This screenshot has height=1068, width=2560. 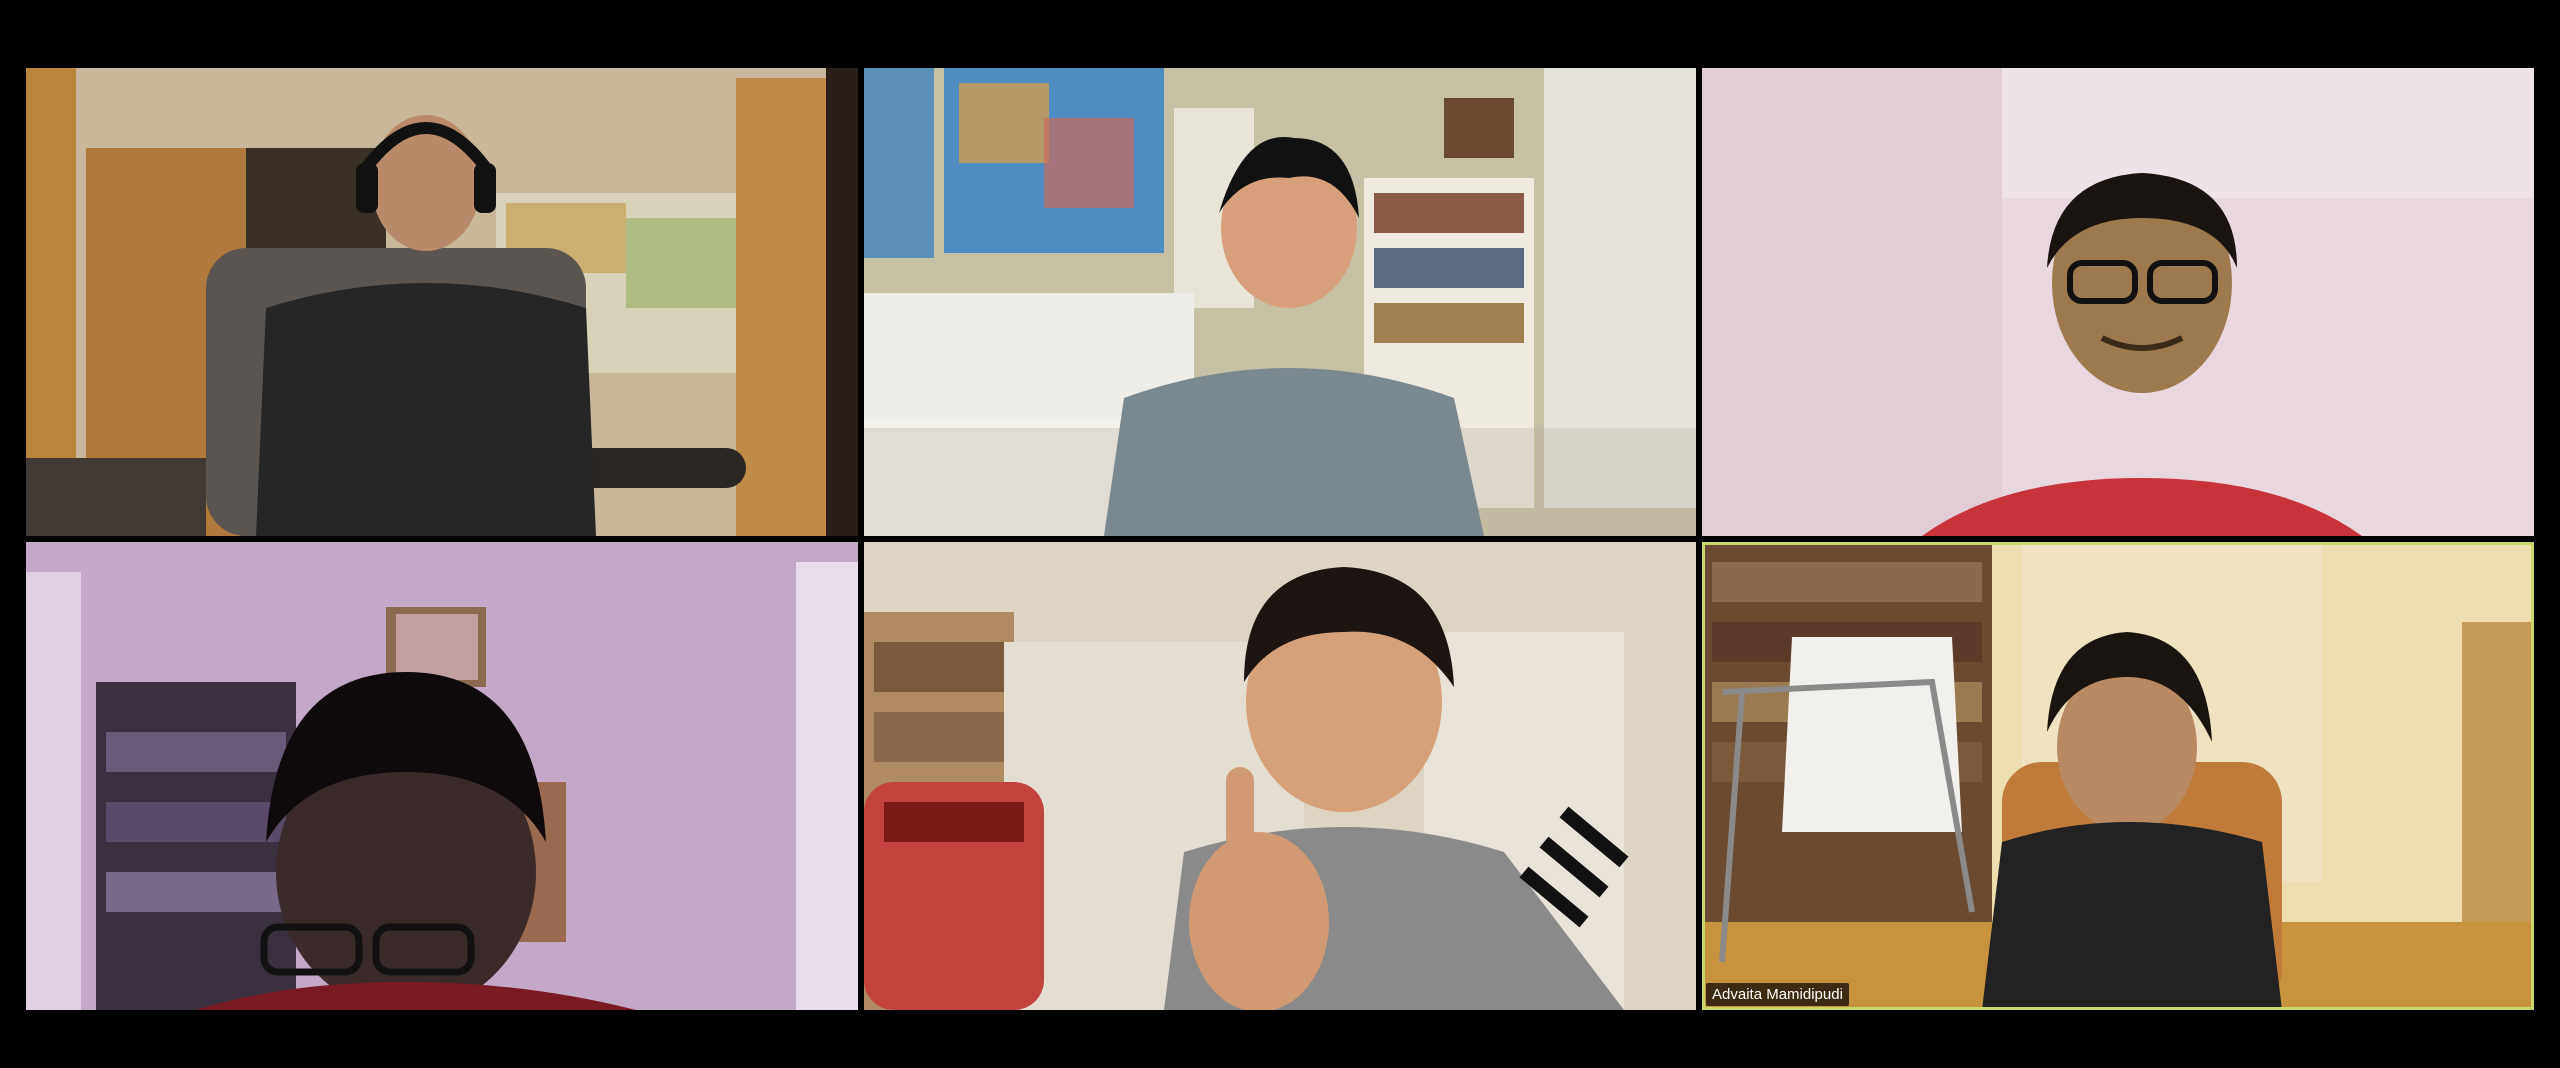 I want to click on participant-name-label: Advaita Mamidipudi, so click(x=1777, y=994).